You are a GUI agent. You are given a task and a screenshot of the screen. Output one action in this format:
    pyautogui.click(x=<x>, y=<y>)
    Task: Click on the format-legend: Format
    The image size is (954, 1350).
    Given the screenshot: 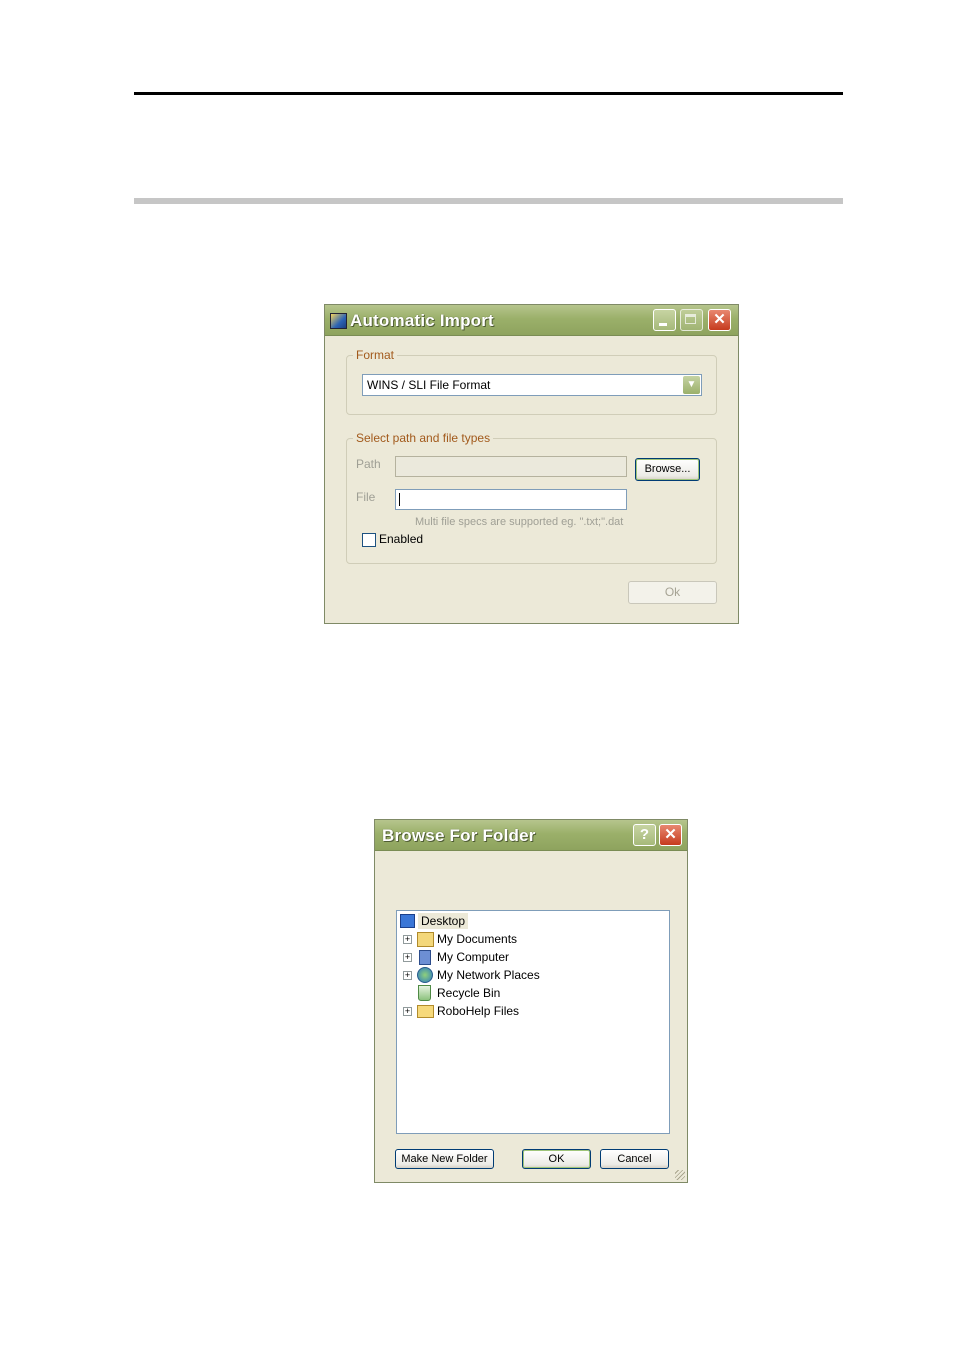 What is the action you would take?
    pyautogui.click(x=375, y=355)
    